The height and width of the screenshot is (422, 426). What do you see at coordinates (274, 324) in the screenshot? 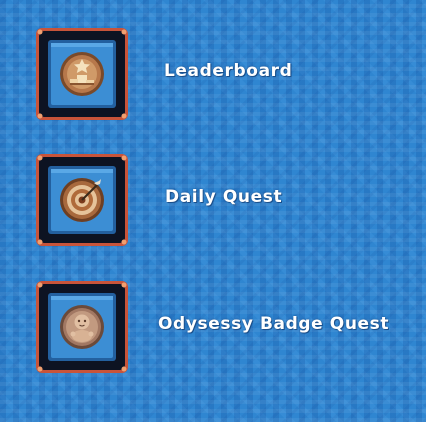
I see `badge-quest-label: Odysessy Badge Quest` at bounding box center [274, 324].